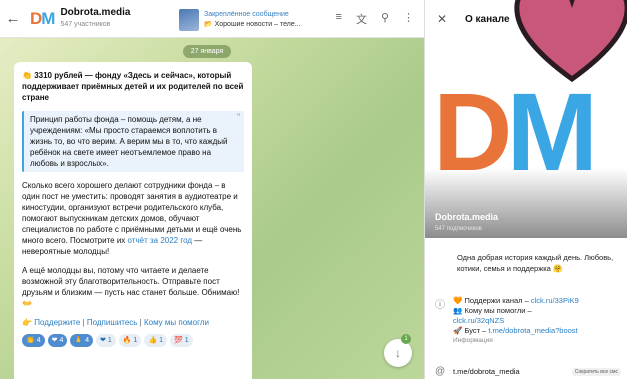  What do you see at coordinates (339, 19) in the screenshot?
I see `voice-chat-icon: ≡` at bounding box center [339, 19].